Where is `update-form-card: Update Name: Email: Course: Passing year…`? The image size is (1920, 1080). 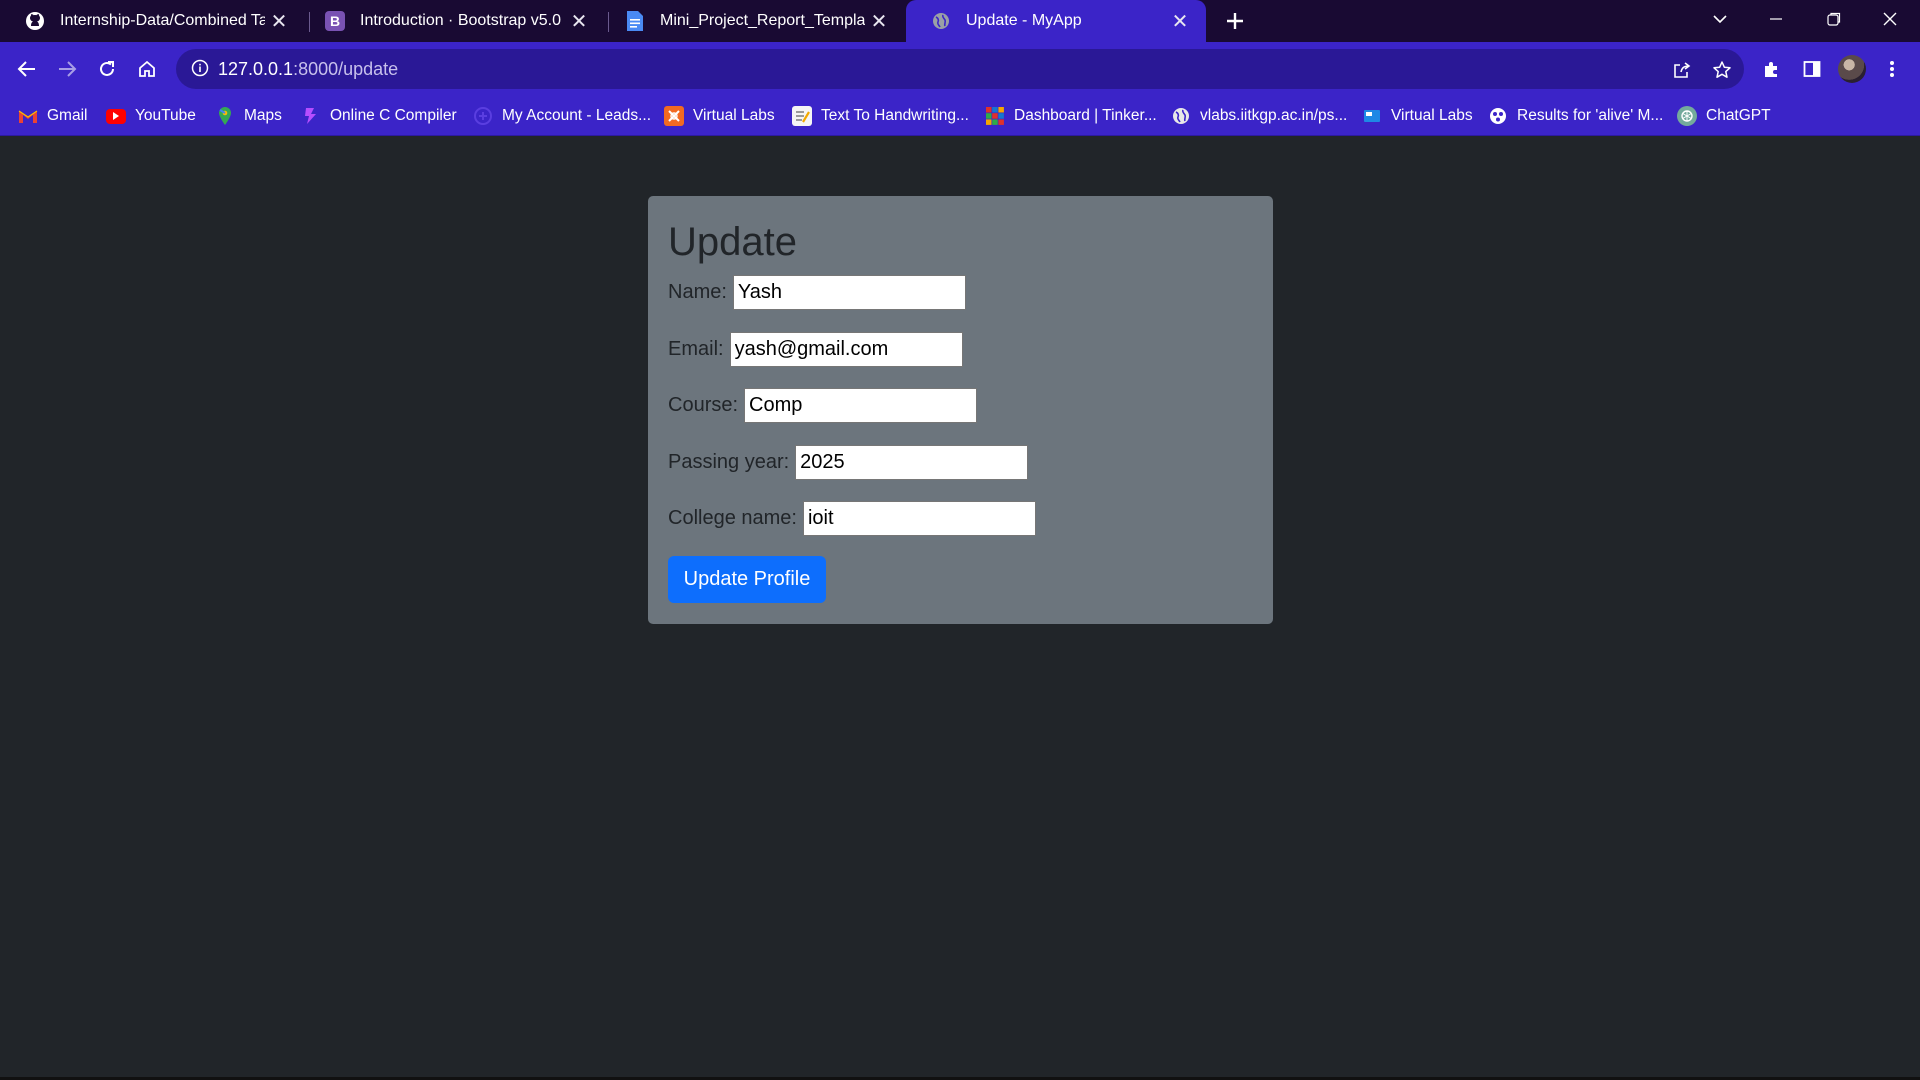
update-form-card: Update Name: Email: Course: Passing year… is located at coordinates (960, 410).